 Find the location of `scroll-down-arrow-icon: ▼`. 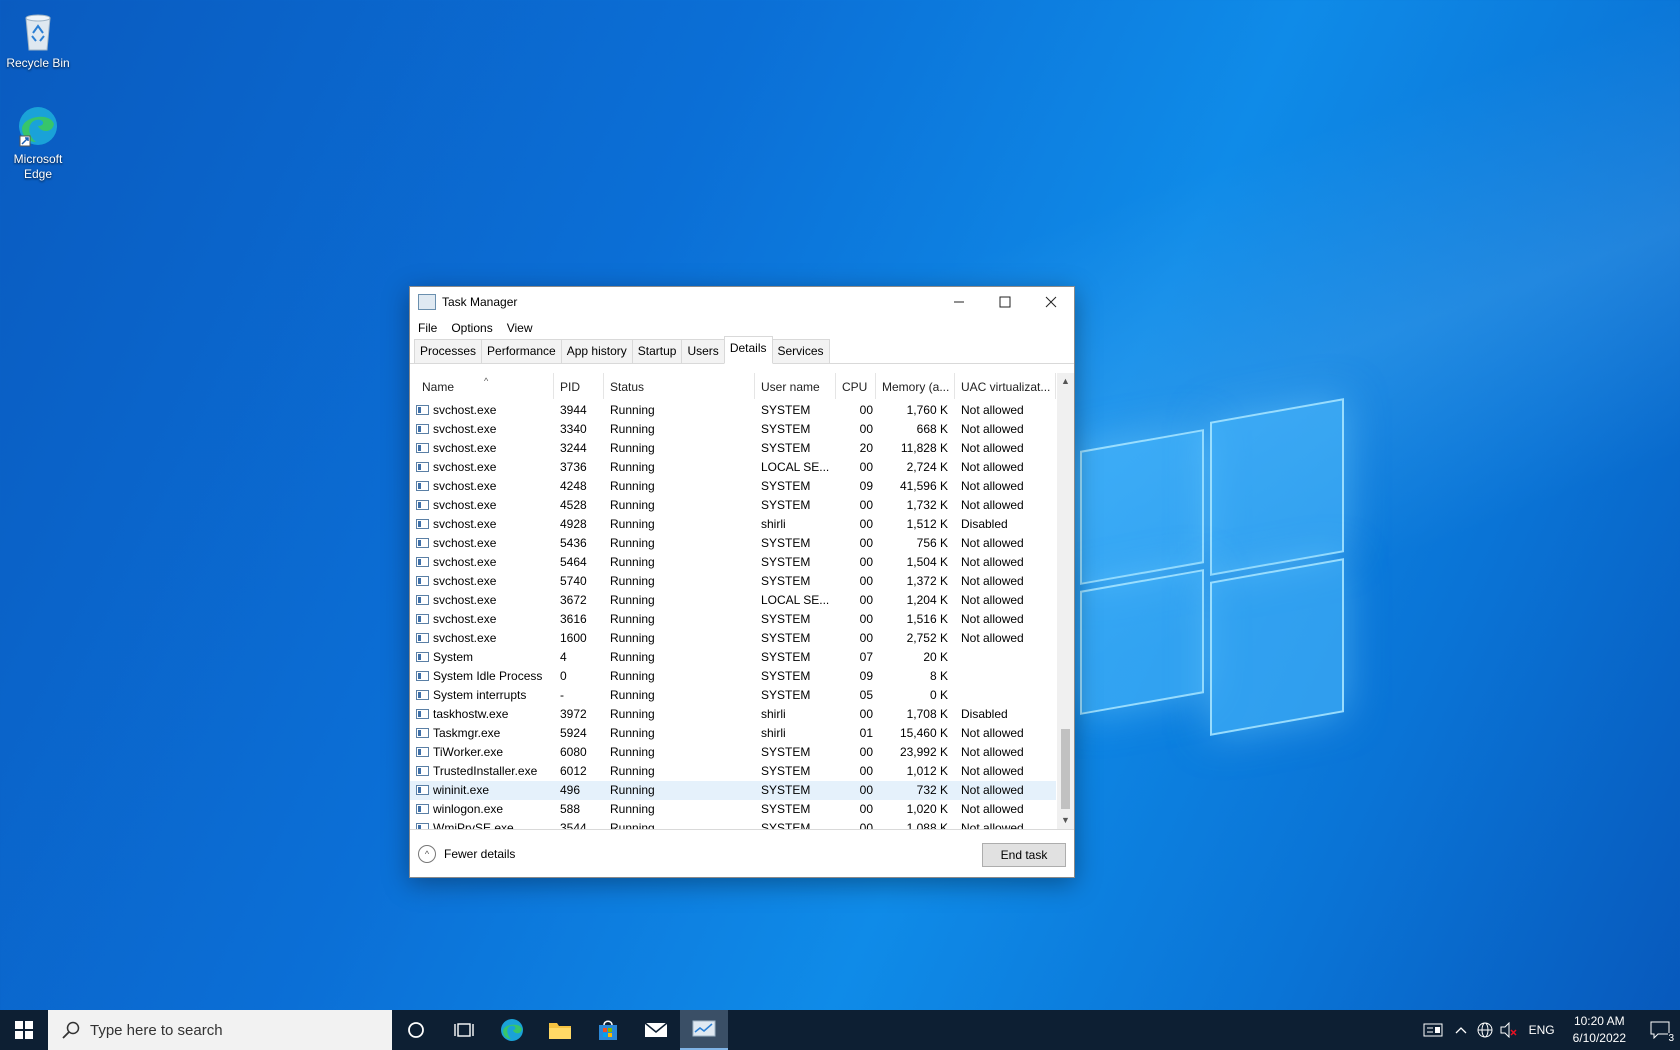

scroll-down-arrow-icon: ▼ is located at coordinates (1065, 820).